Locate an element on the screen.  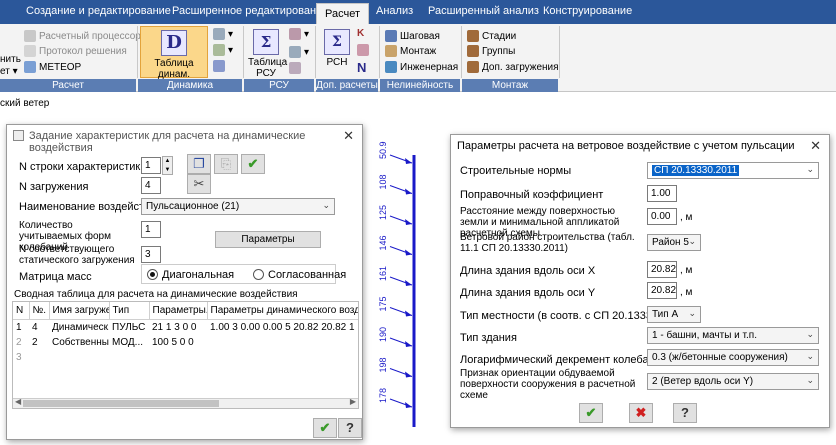
column-header: N is located at coordinates (21, 311).